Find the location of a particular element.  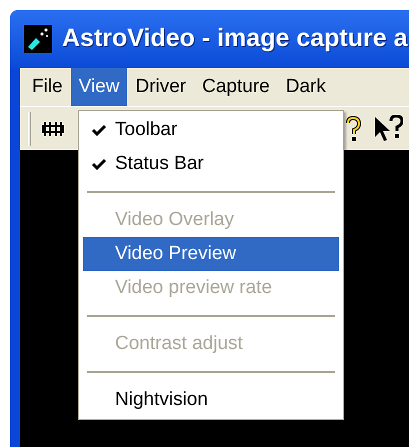

menu-item: Capture is located at coordinates (236, 87).